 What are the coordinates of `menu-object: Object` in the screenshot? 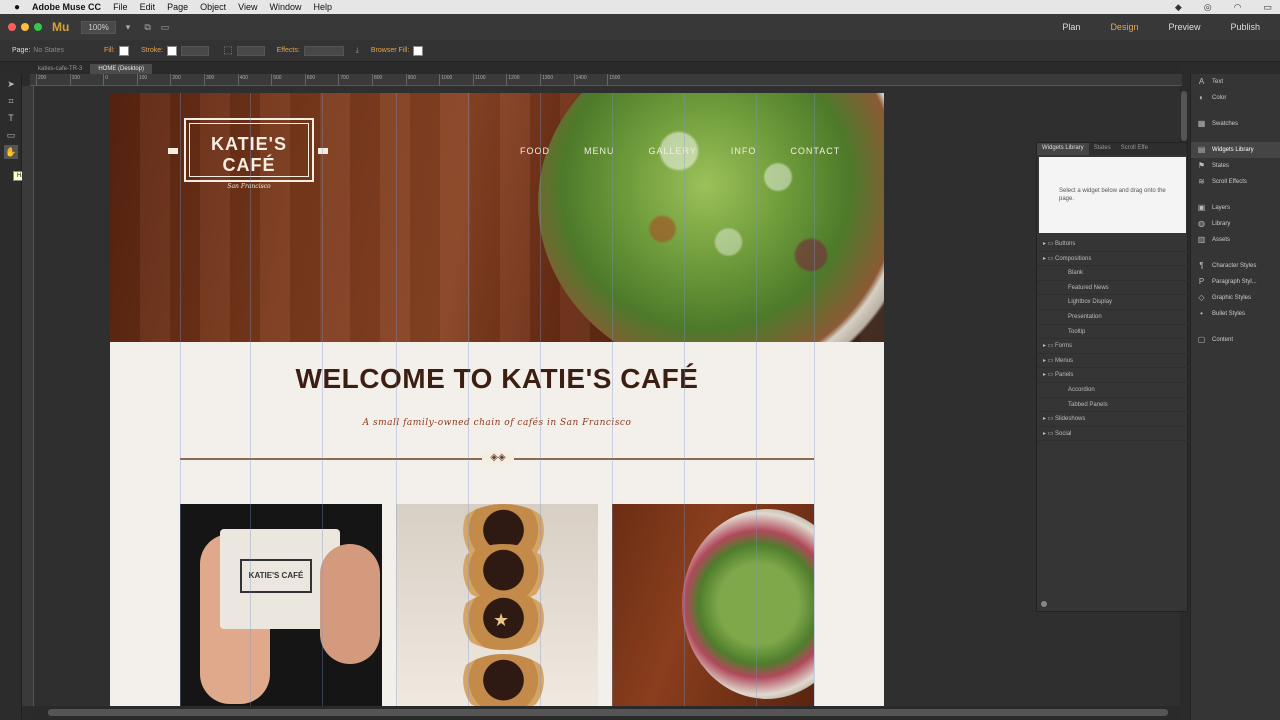 It's located at (213, 7).